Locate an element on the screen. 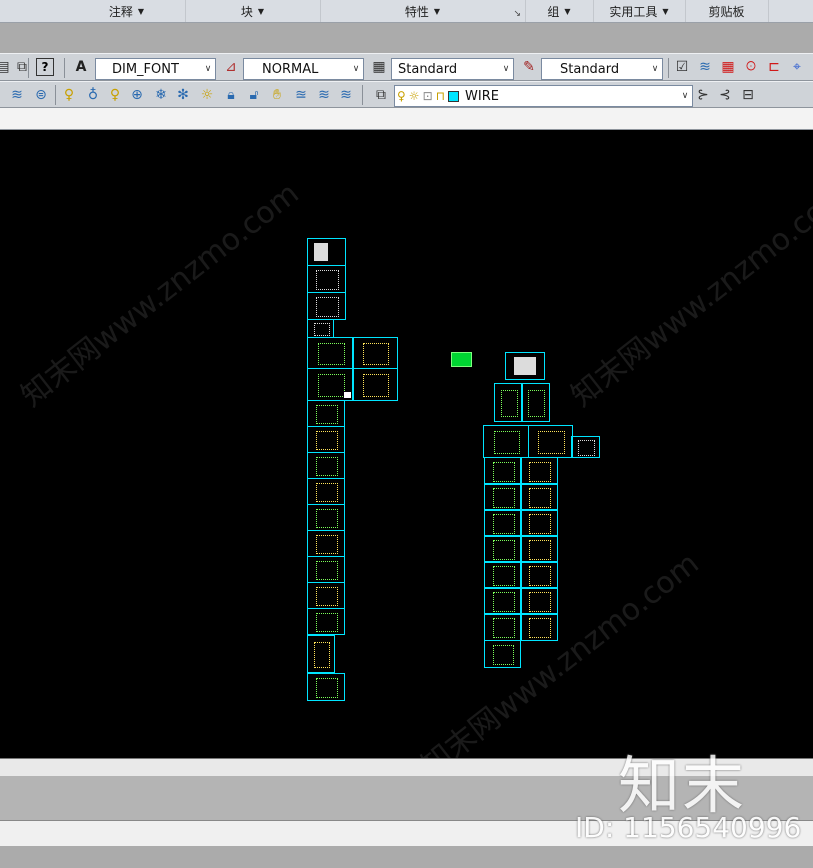  multileader-style-value: Standard is located at coordinates (590, 69).